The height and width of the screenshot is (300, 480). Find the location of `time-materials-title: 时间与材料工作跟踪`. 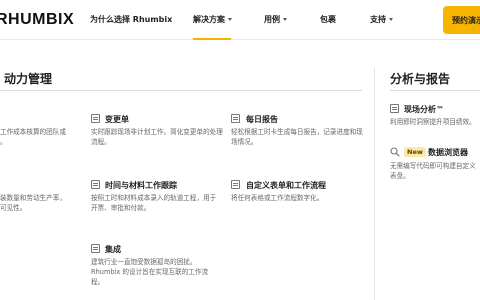

time-materials-title: 时间与材料工作跟踪 is located at coordinates (141, 185).